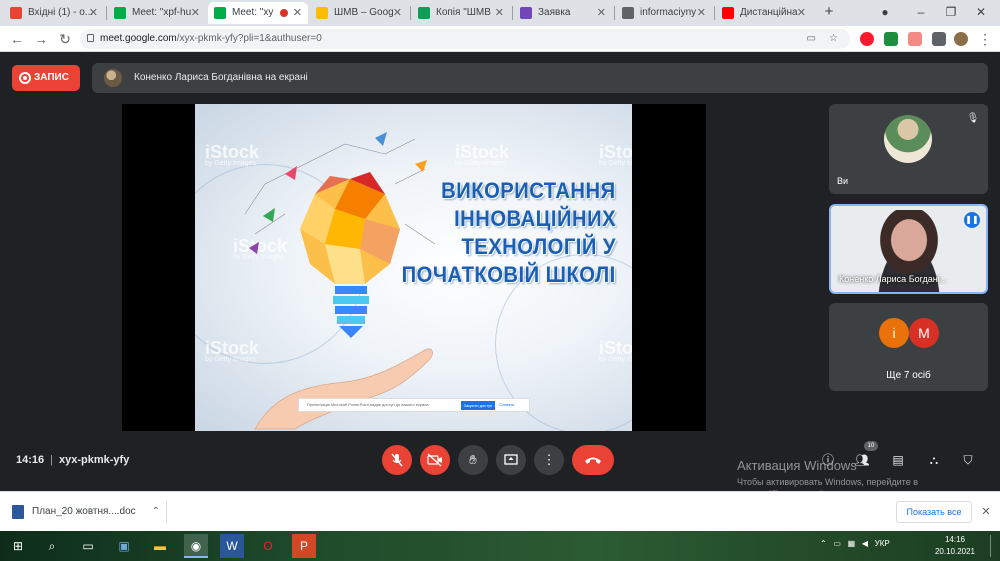 Image resolution: width=1000 pixels, height=561 pixels. I want to click on save-app-icon: ▣, so click(124, 546).